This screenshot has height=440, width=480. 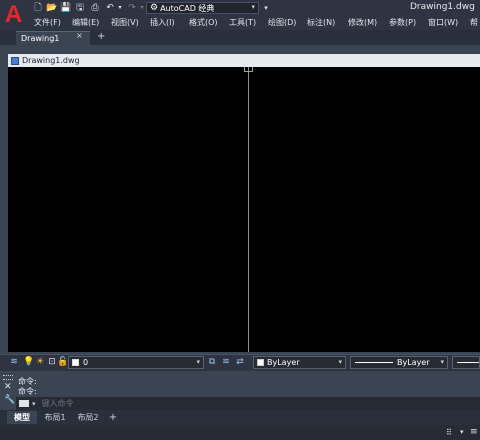 I want to click on saveas-icon: 🖫, so click(x=80, y=7).